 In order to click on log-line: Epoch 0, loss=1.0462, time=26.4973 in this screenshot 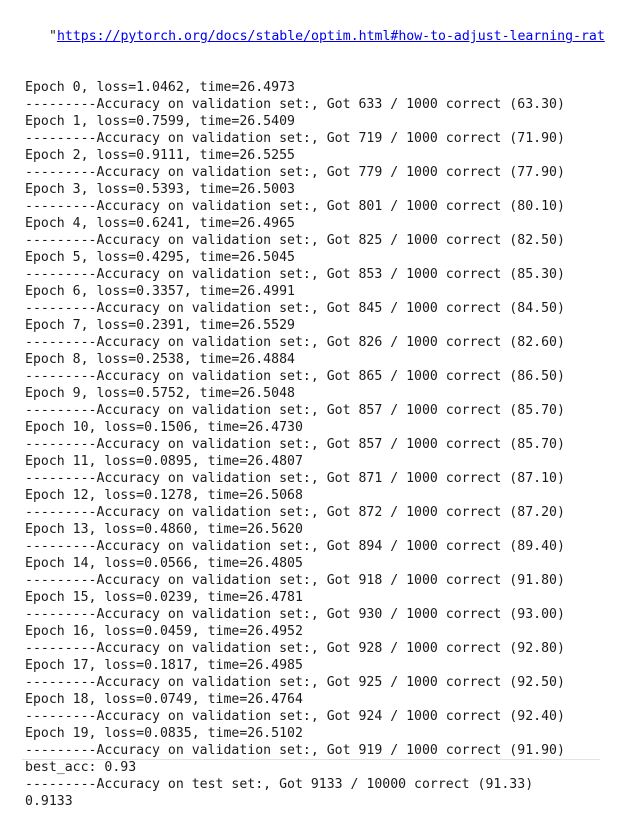, I will do `click(160, 87)`.